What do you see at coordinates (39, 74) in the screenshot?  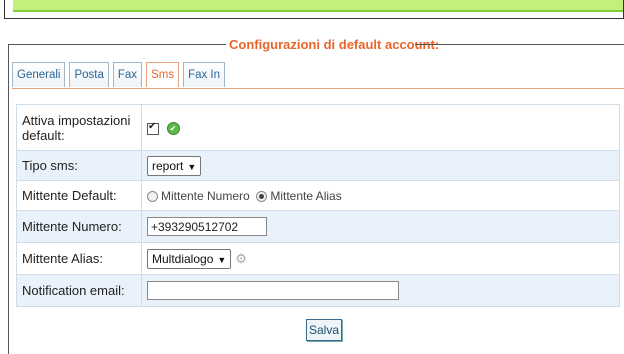 I see `tab-generali: Generali` at bounding box center [39, 74].